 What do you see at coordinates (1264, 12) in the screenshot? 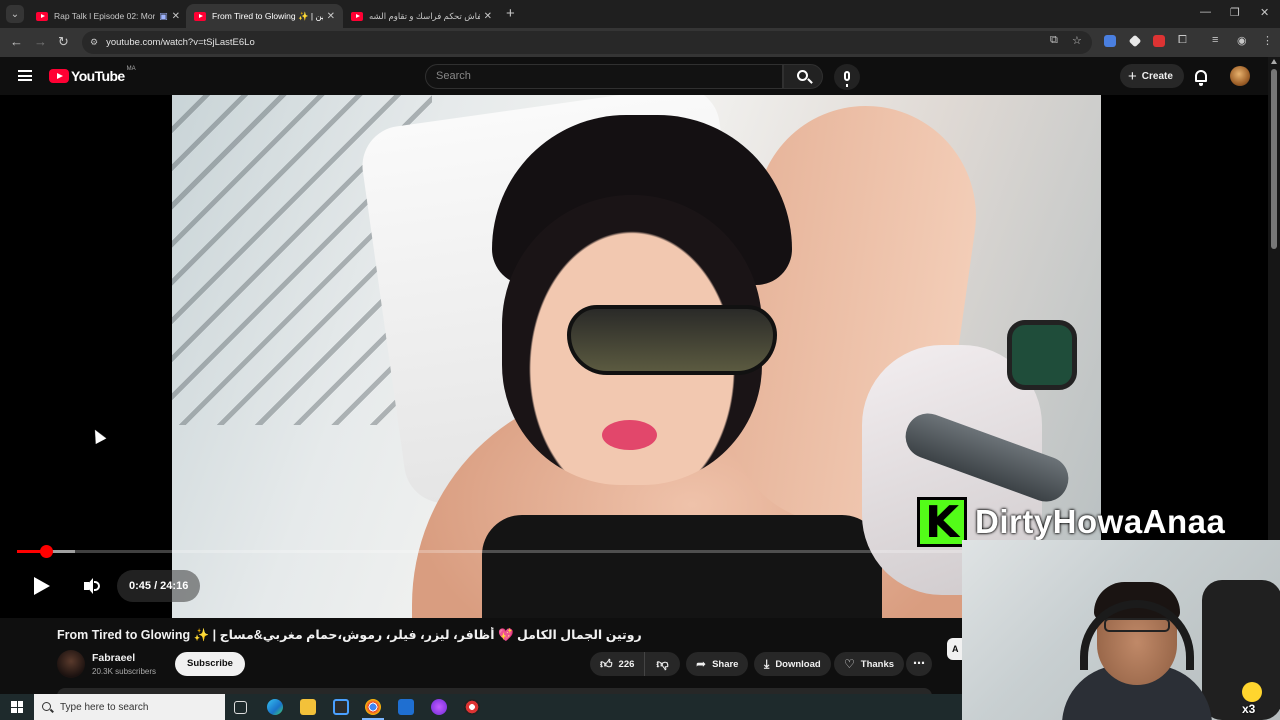
I see `close-window-icon: ✕` at bounding box center [1264, 12].